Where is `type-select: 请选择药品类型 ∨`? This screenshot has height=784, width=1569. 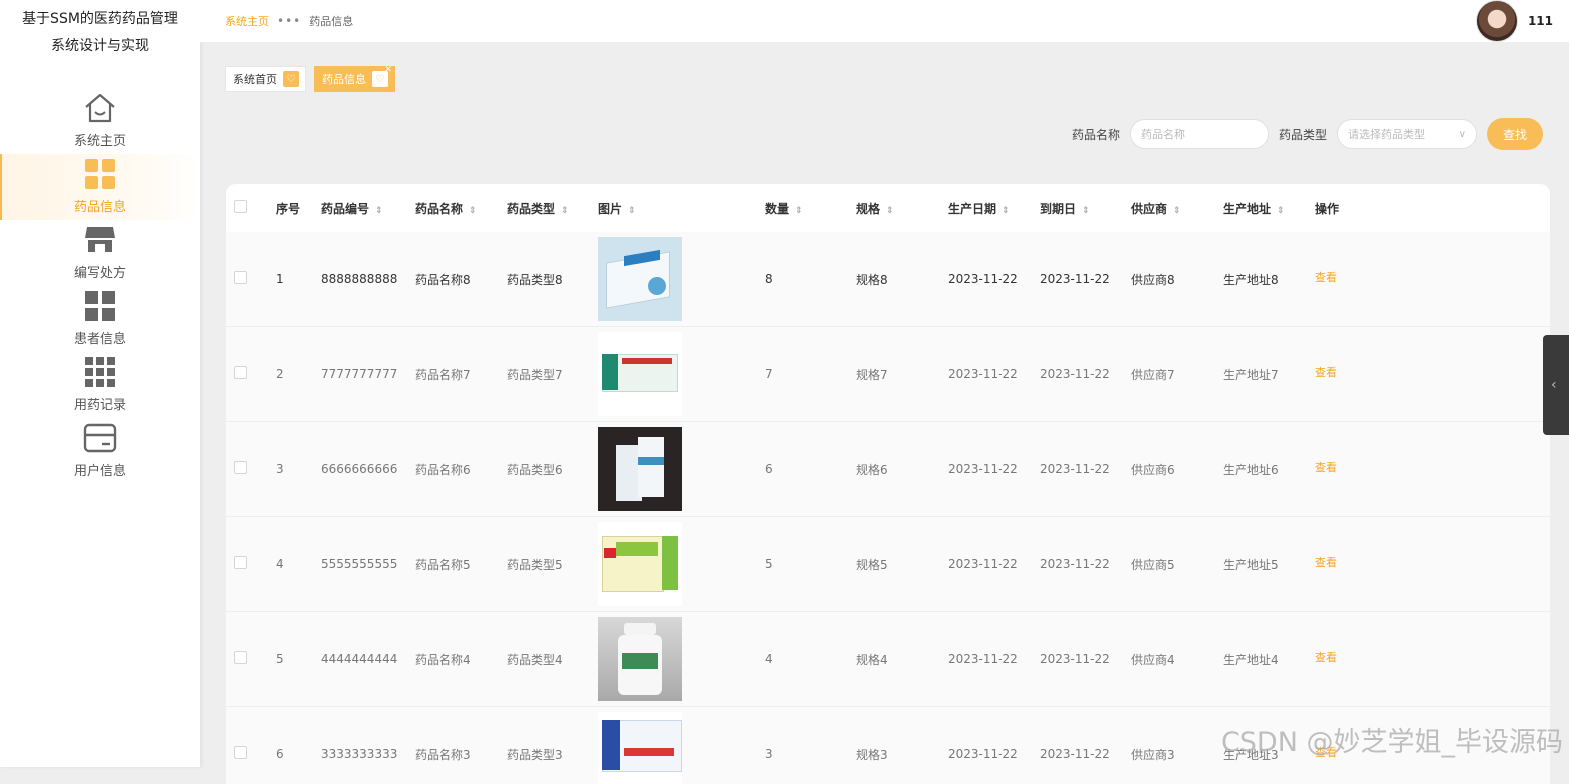
type-select: 请选择药品类型 ∨ is located at coordinates (1407, 134).